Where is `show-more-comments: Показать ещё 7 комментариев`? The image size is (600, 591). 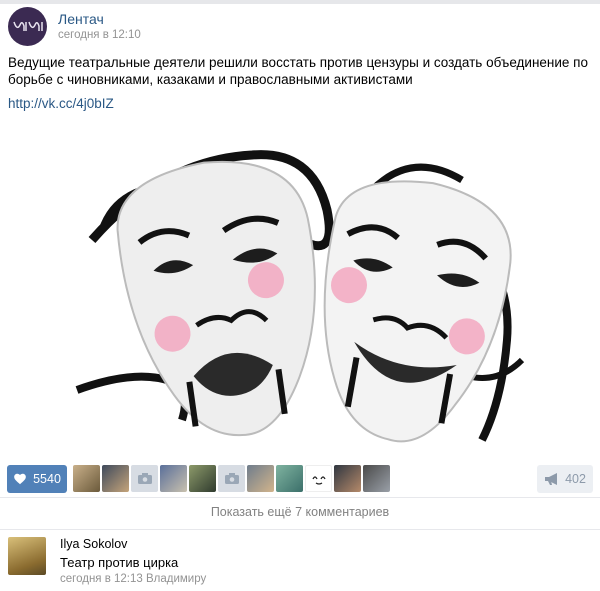 show-more-comments: Показать ещё 7 комментариев is located at coordinates (300, 512).